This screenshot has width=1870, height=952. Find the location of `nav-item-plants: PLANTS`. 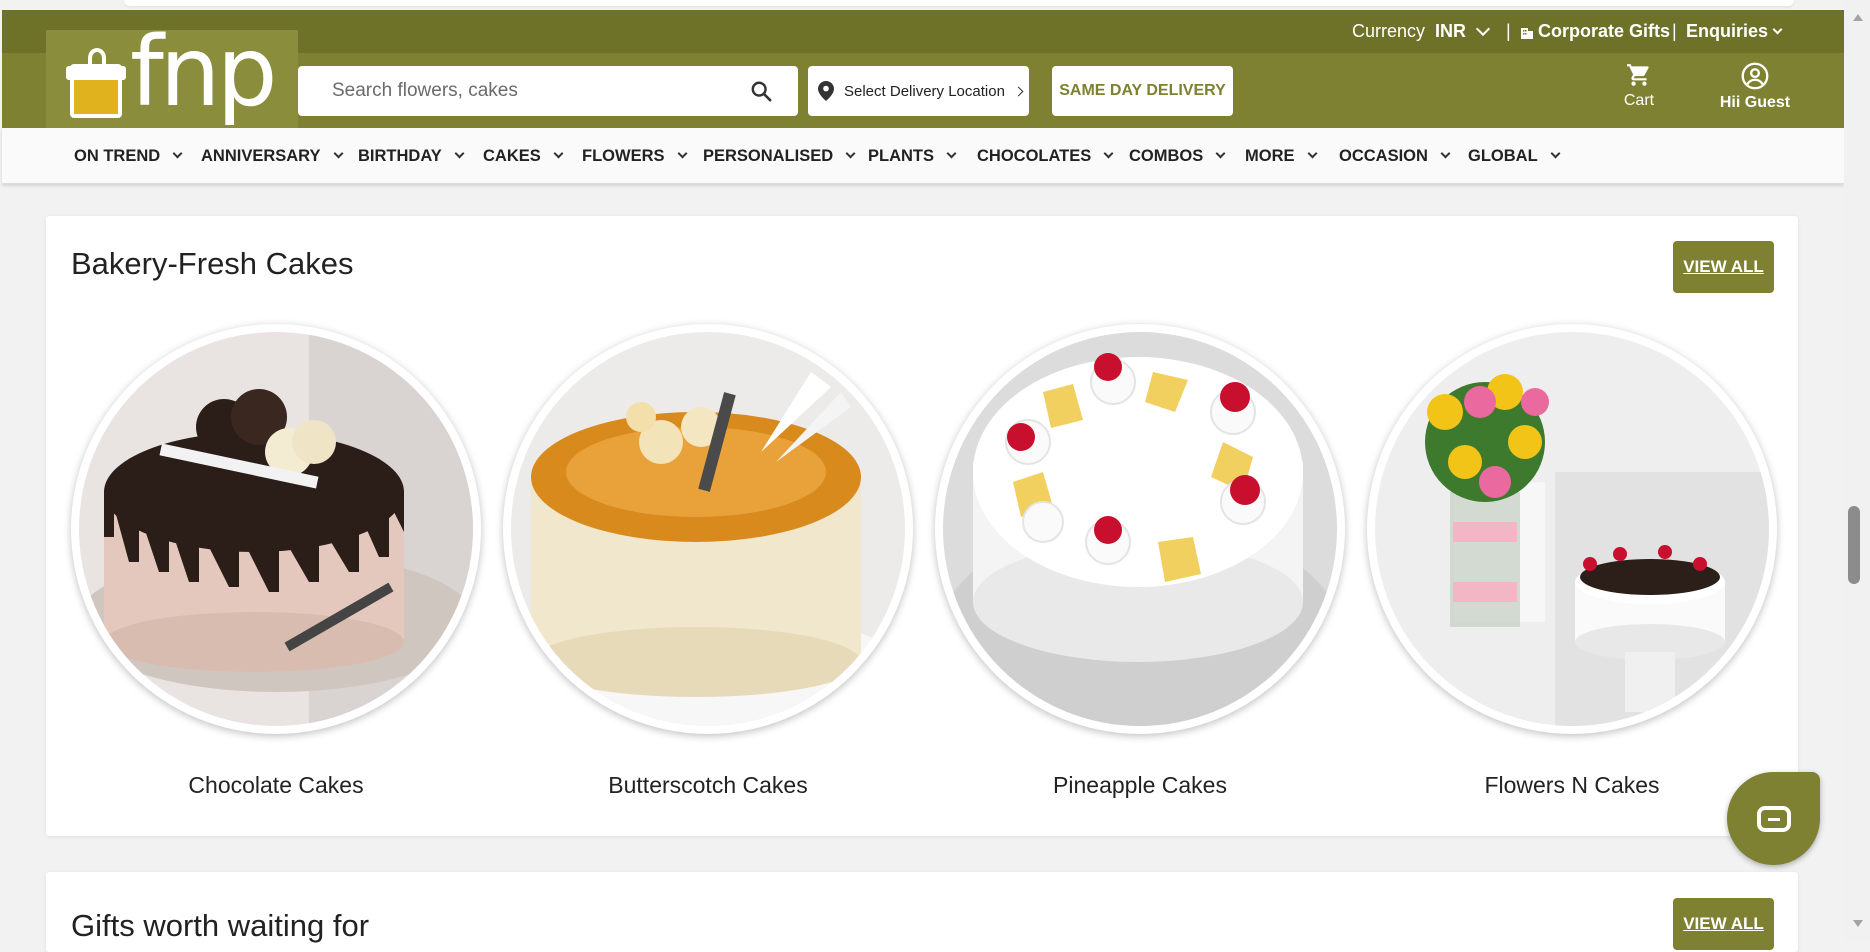

nav-item-plants: PLANTS is located at coordinates (912, 156).